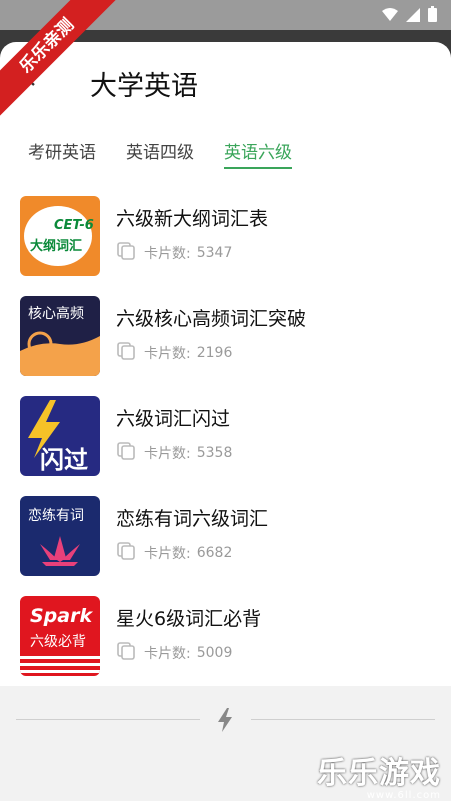 The width and height of the screenshot is (451, 801). I want to click on cet6-cover-icon: CET-6 大纲词汇, so click(60, 236).